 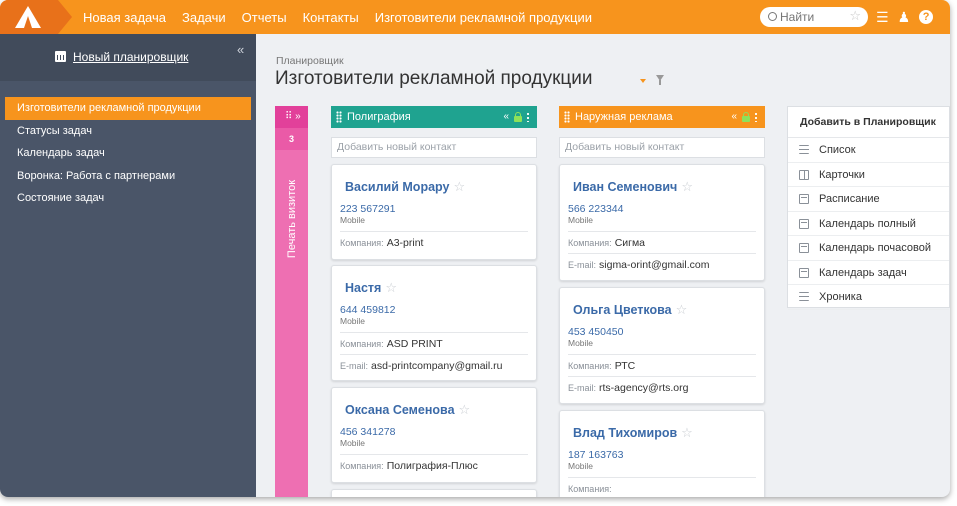 What do you see at coordinates (804, 149) in the screenshot?
I see `list-icon` at bounding box center [804, 149].